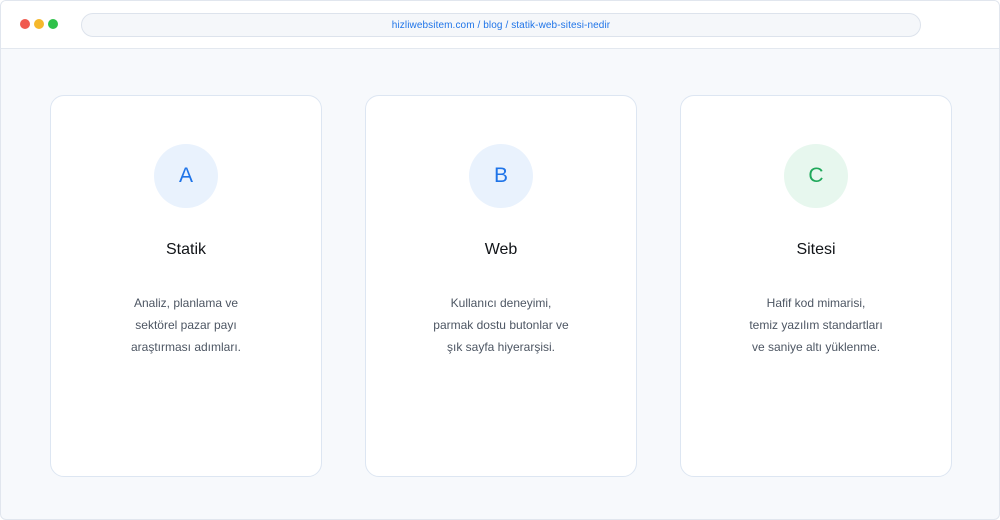 The width and height of the screenshot is (1000, 520). Describe the element at coordinates (186, 303) in the screenshot. I see `card-description-line: Analiz, planlama ve` at that location.